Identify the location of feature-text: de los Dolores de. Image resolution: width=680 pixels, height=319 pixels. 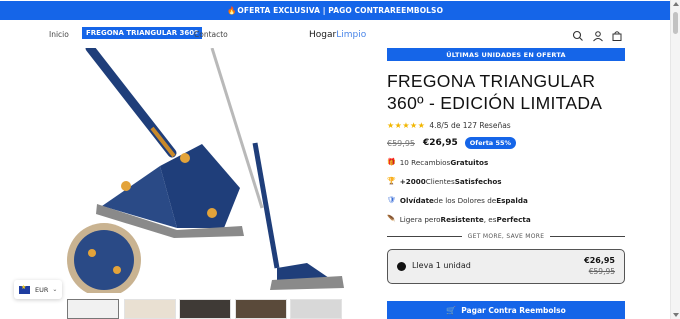
(465, 200).